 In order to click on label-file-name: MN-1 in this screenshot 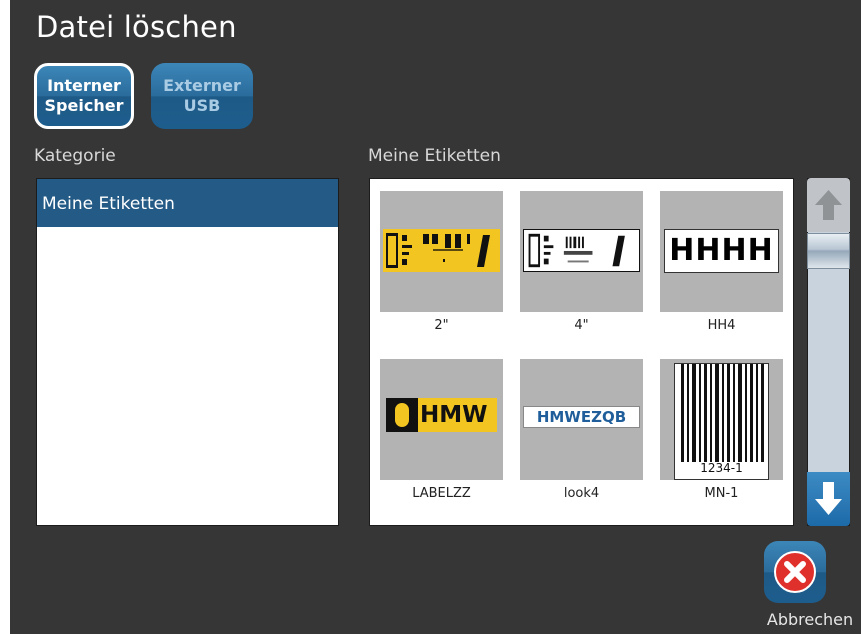, I will do `click(721, 493)`.